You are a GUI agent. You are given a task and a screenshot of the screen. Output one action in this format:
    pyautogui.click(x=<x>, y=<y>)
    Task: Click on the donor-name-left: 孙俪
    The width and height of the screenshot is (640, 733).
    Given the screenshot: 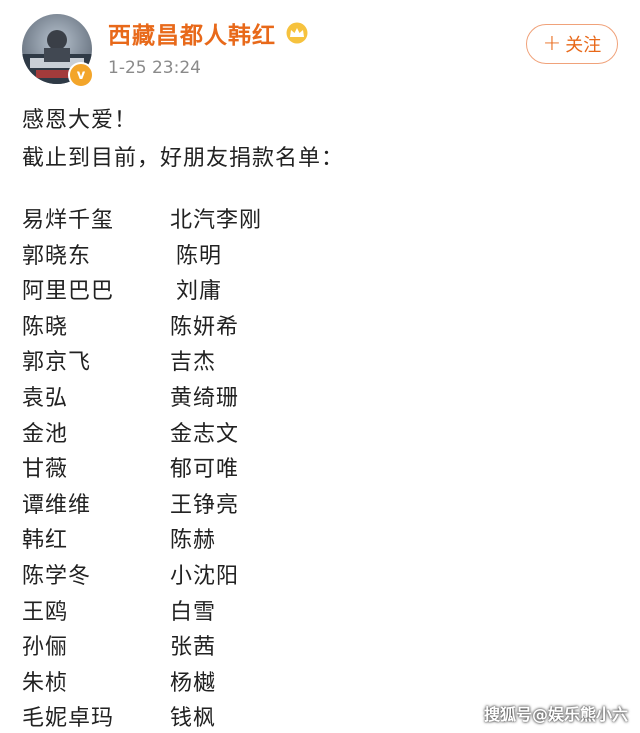 What is the action you would take?
    pyautogui.click(x=45, y=648)
    